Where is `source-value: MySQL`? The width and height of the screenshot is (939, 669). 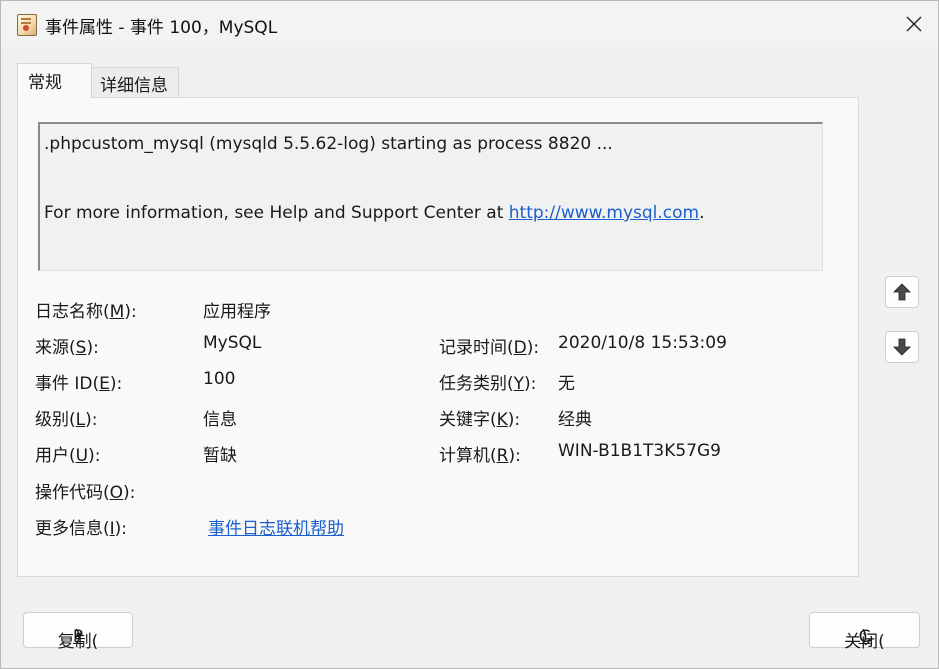 source-value: MySQL is located at coordinates (232, 343).